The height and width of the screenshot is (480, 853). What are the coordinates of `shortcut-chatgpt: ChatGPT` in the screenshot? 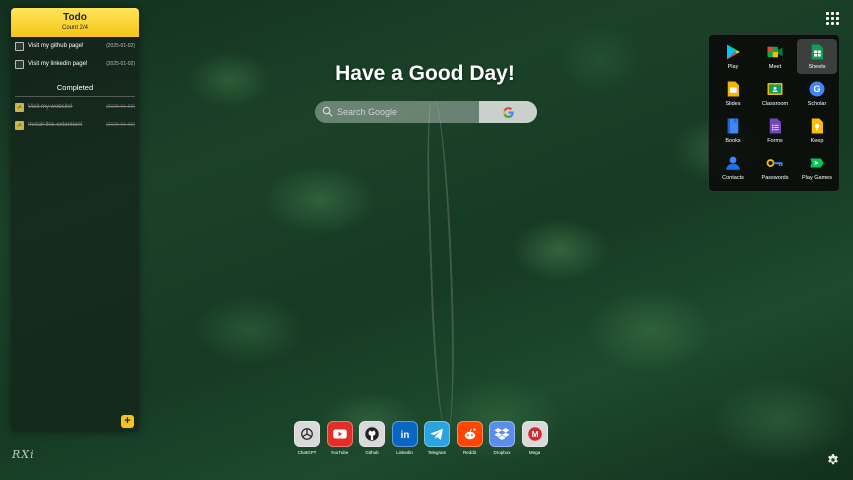 It's located at (307, 441).